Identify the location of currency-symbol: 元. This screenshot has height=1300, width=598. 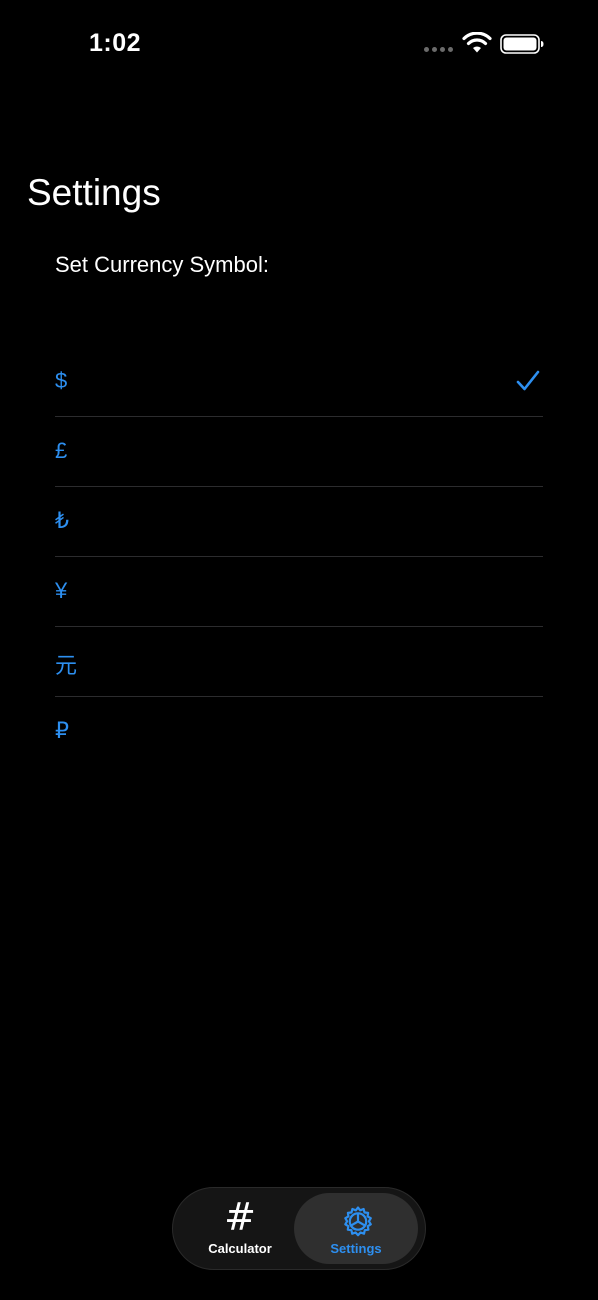
(66, 665).